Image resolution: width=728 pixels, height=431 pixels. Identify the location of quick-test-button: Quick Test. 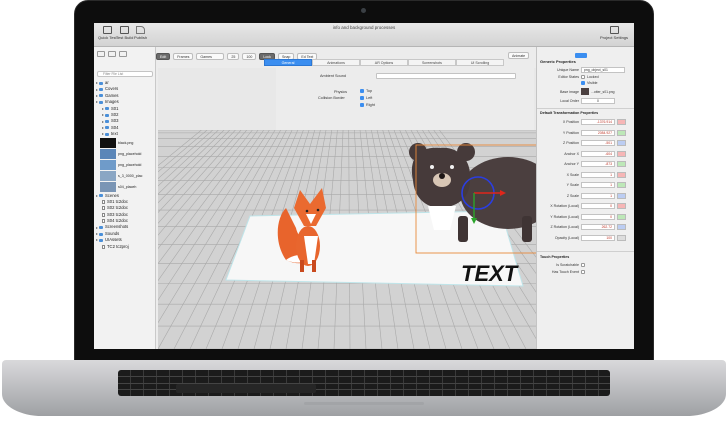
(107, 33).